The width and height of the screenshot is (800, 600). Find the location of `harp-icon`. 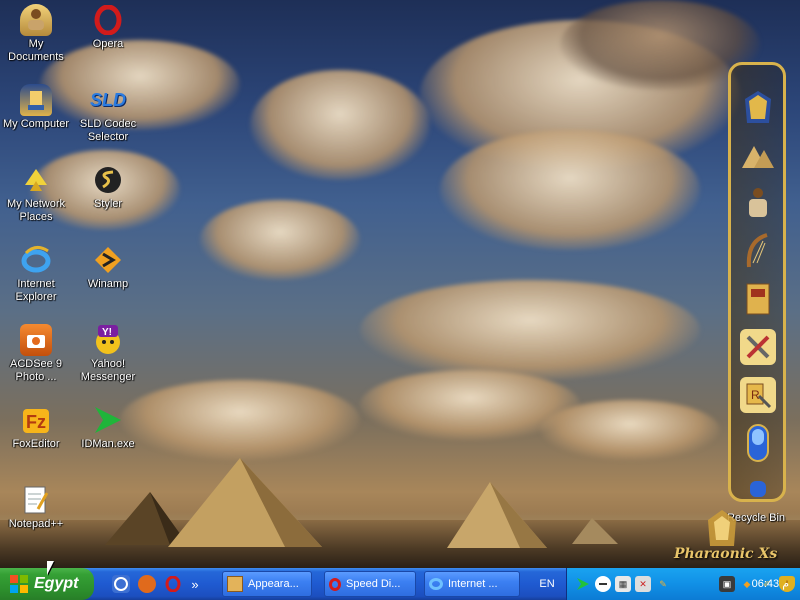

harp-icon is located at coordinates (757, 250).